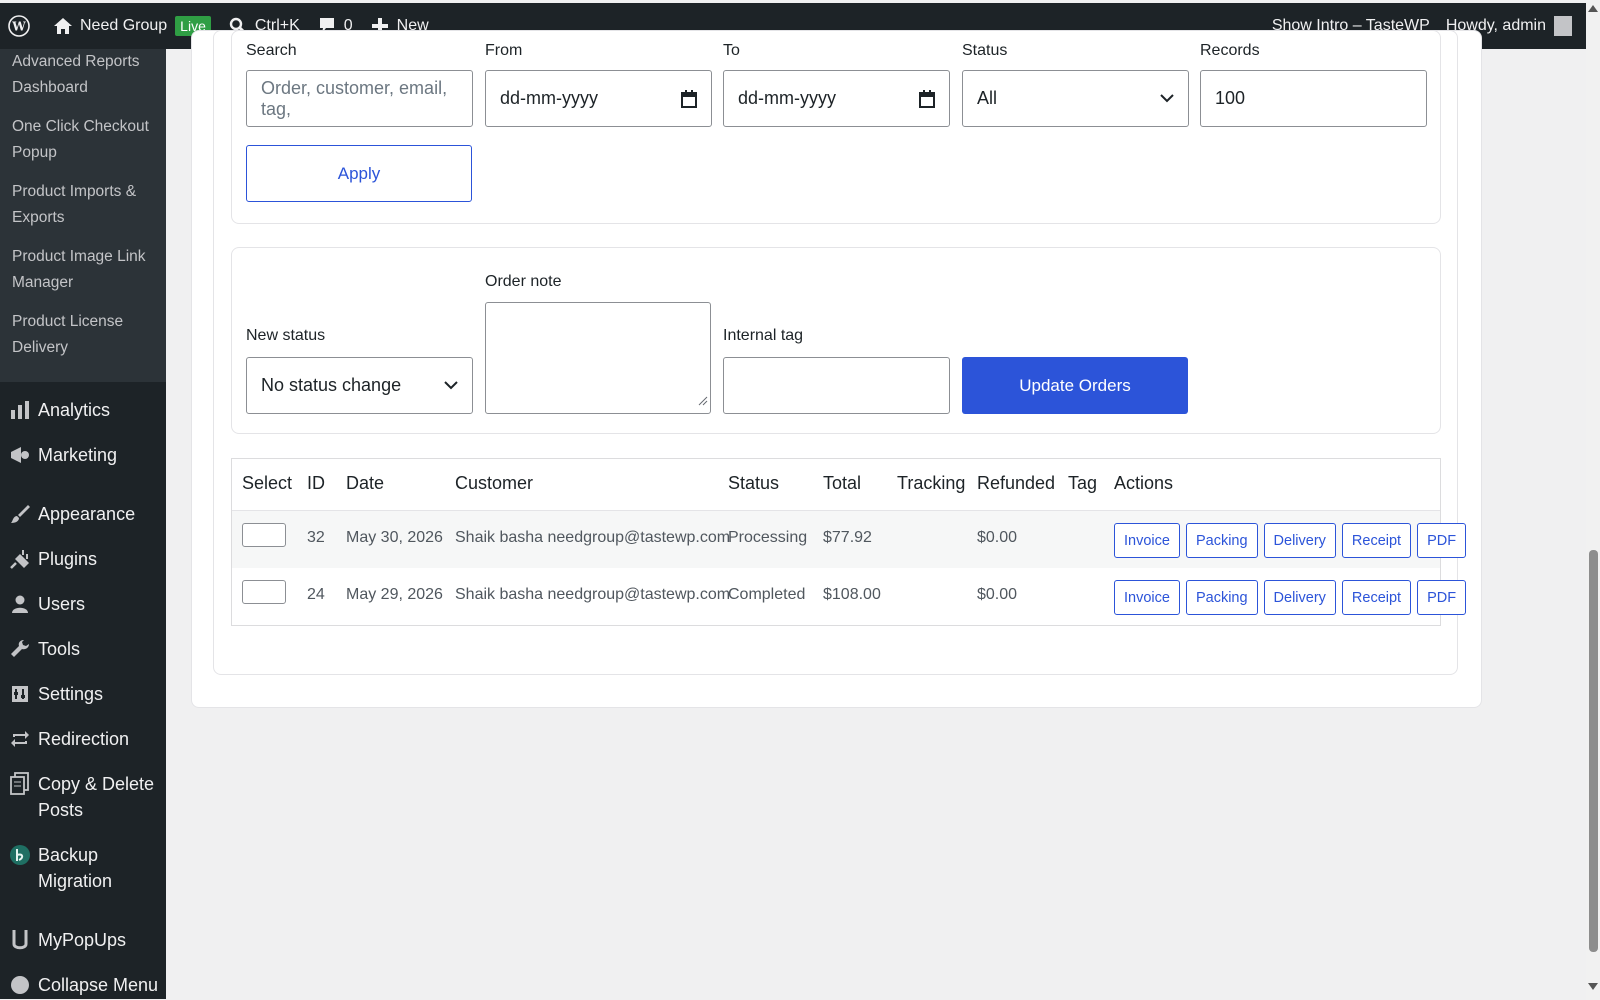 This screenshot has height=1000, width=1600. What do you see at coordinates (394, 594) in the screenshot?
I see `order-date: May 29, 2026` at bounding box center [394, 594].